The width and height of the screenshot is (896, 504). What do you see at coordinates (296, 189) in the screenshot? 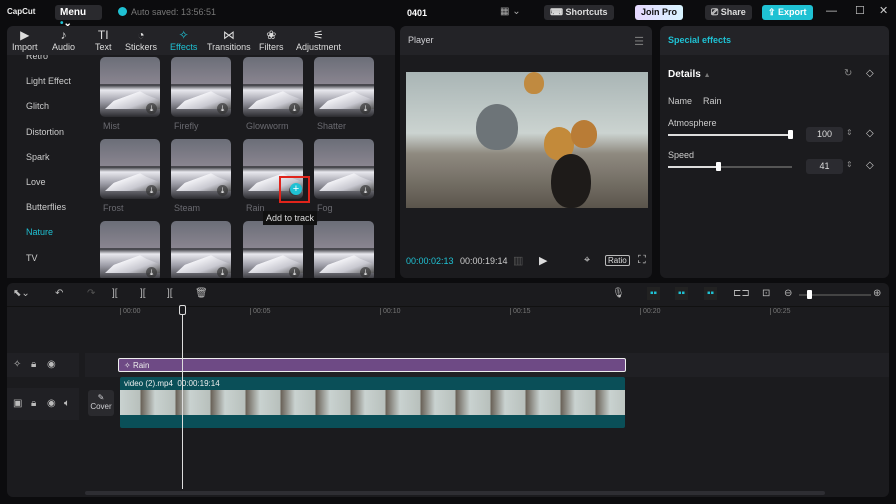
I see `add-to-track-button: +` at bounding box center [296, 189].